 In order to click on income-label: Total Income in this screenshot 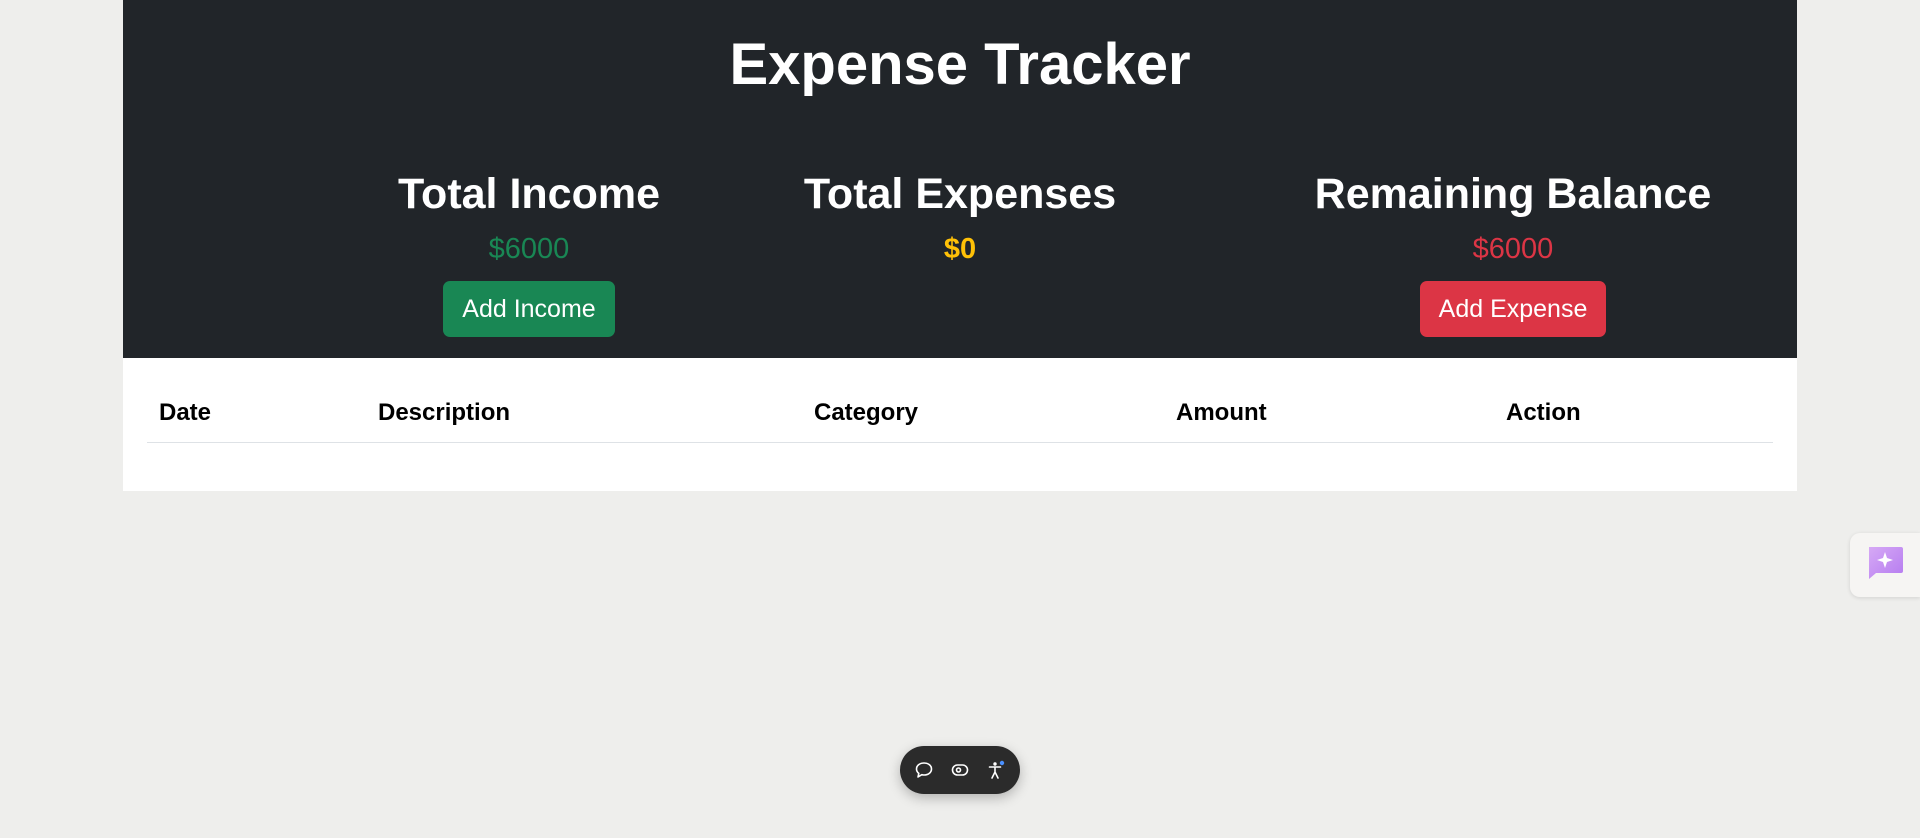, I will do `click(528, 194)`.